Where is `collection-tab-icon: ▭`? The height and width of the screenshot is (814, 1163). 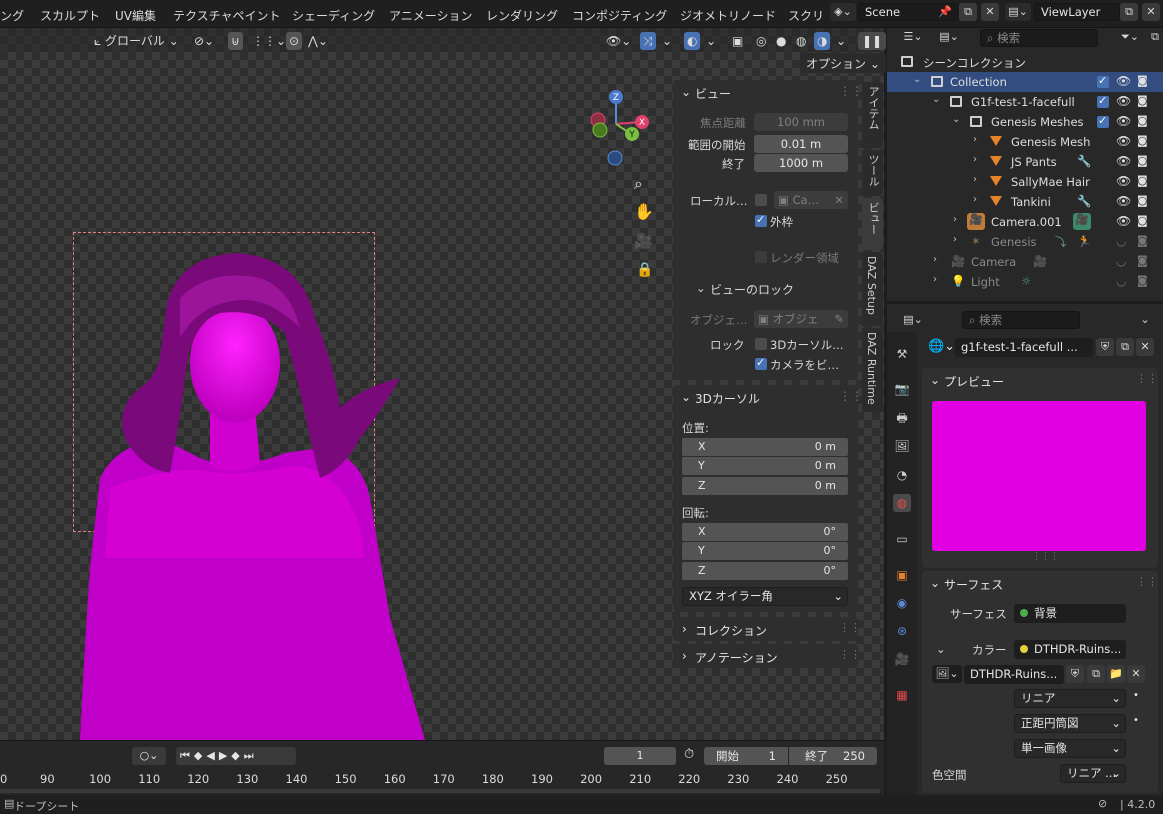
collection-tab-icon: ▭ is located at coordinates (902, 539).